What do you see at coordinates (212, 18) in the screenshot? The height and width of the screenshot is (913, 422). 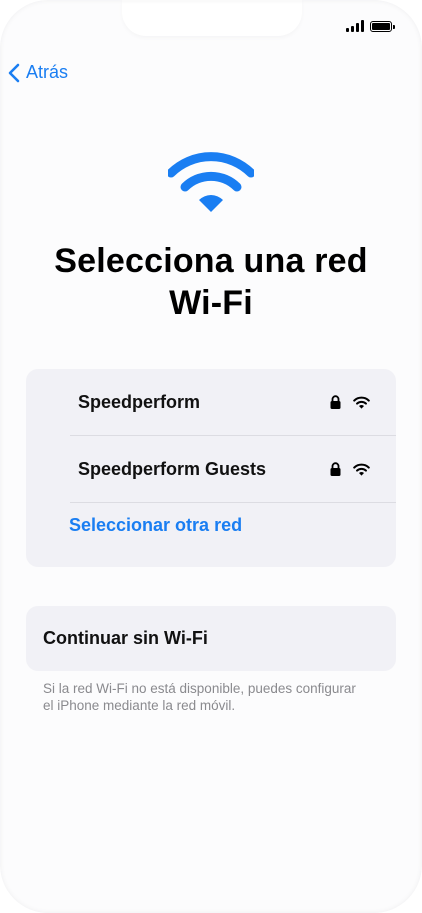 I see `dynamic-island` at bounding box center [212, 18].